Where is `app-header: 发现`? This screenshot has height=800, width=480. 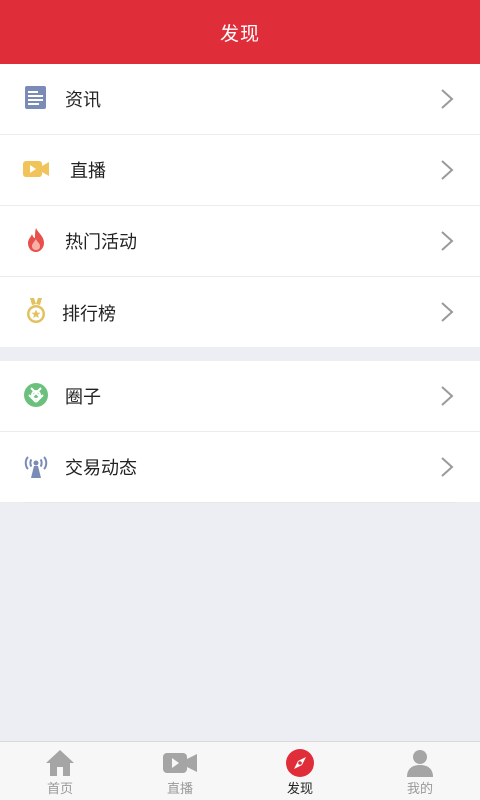 app-header: 发现 is located at coordinates (240, 32).